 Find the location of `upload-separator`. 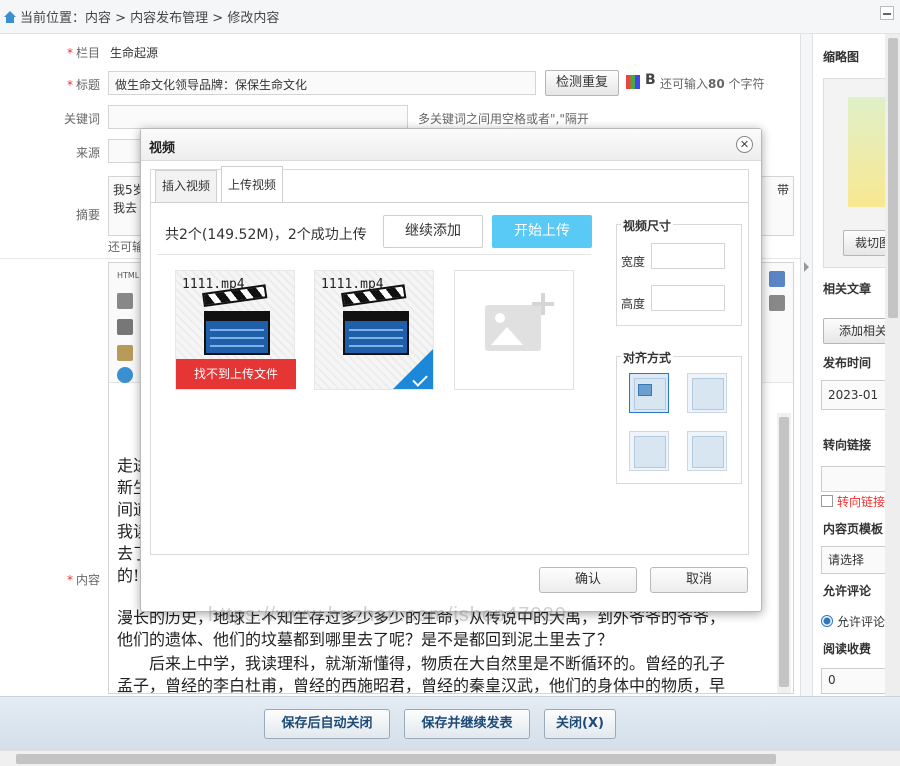

upload-separator is located at coordinates (374, 254).